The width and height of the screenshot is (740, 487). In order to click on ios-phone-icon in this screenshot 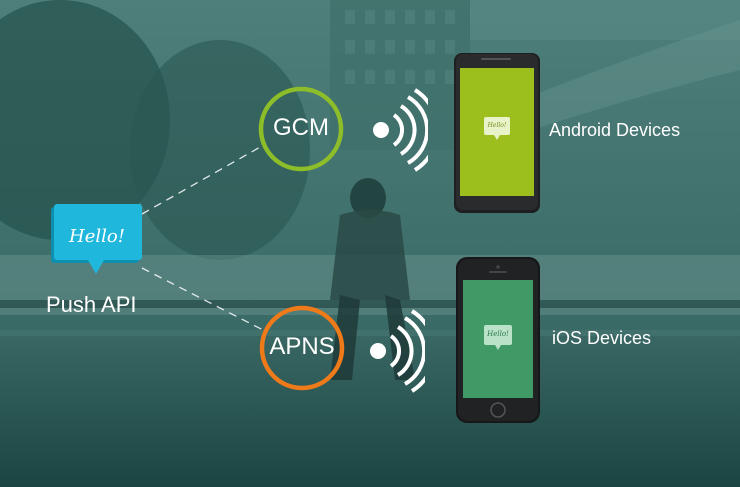, I will do `click(498, 340)`.